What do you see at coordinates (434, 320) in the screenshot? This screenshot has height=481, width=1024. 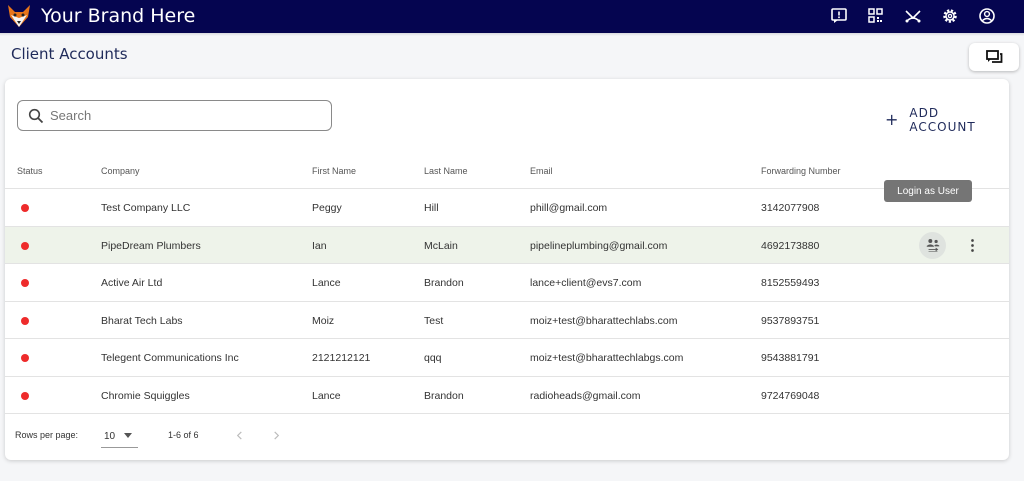 I see `cell-last-name: Test` at bounding box center [434, 320].